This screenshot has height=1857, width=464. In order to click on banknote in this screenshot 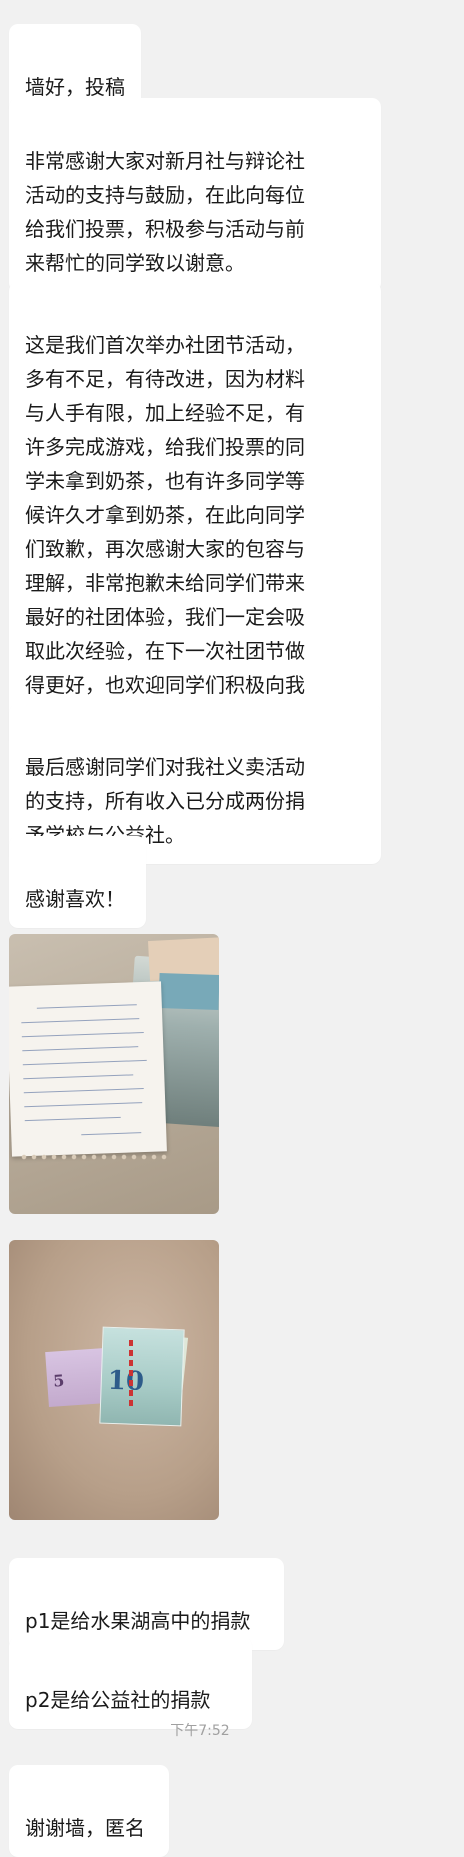, I will do `click(188, 991)`.